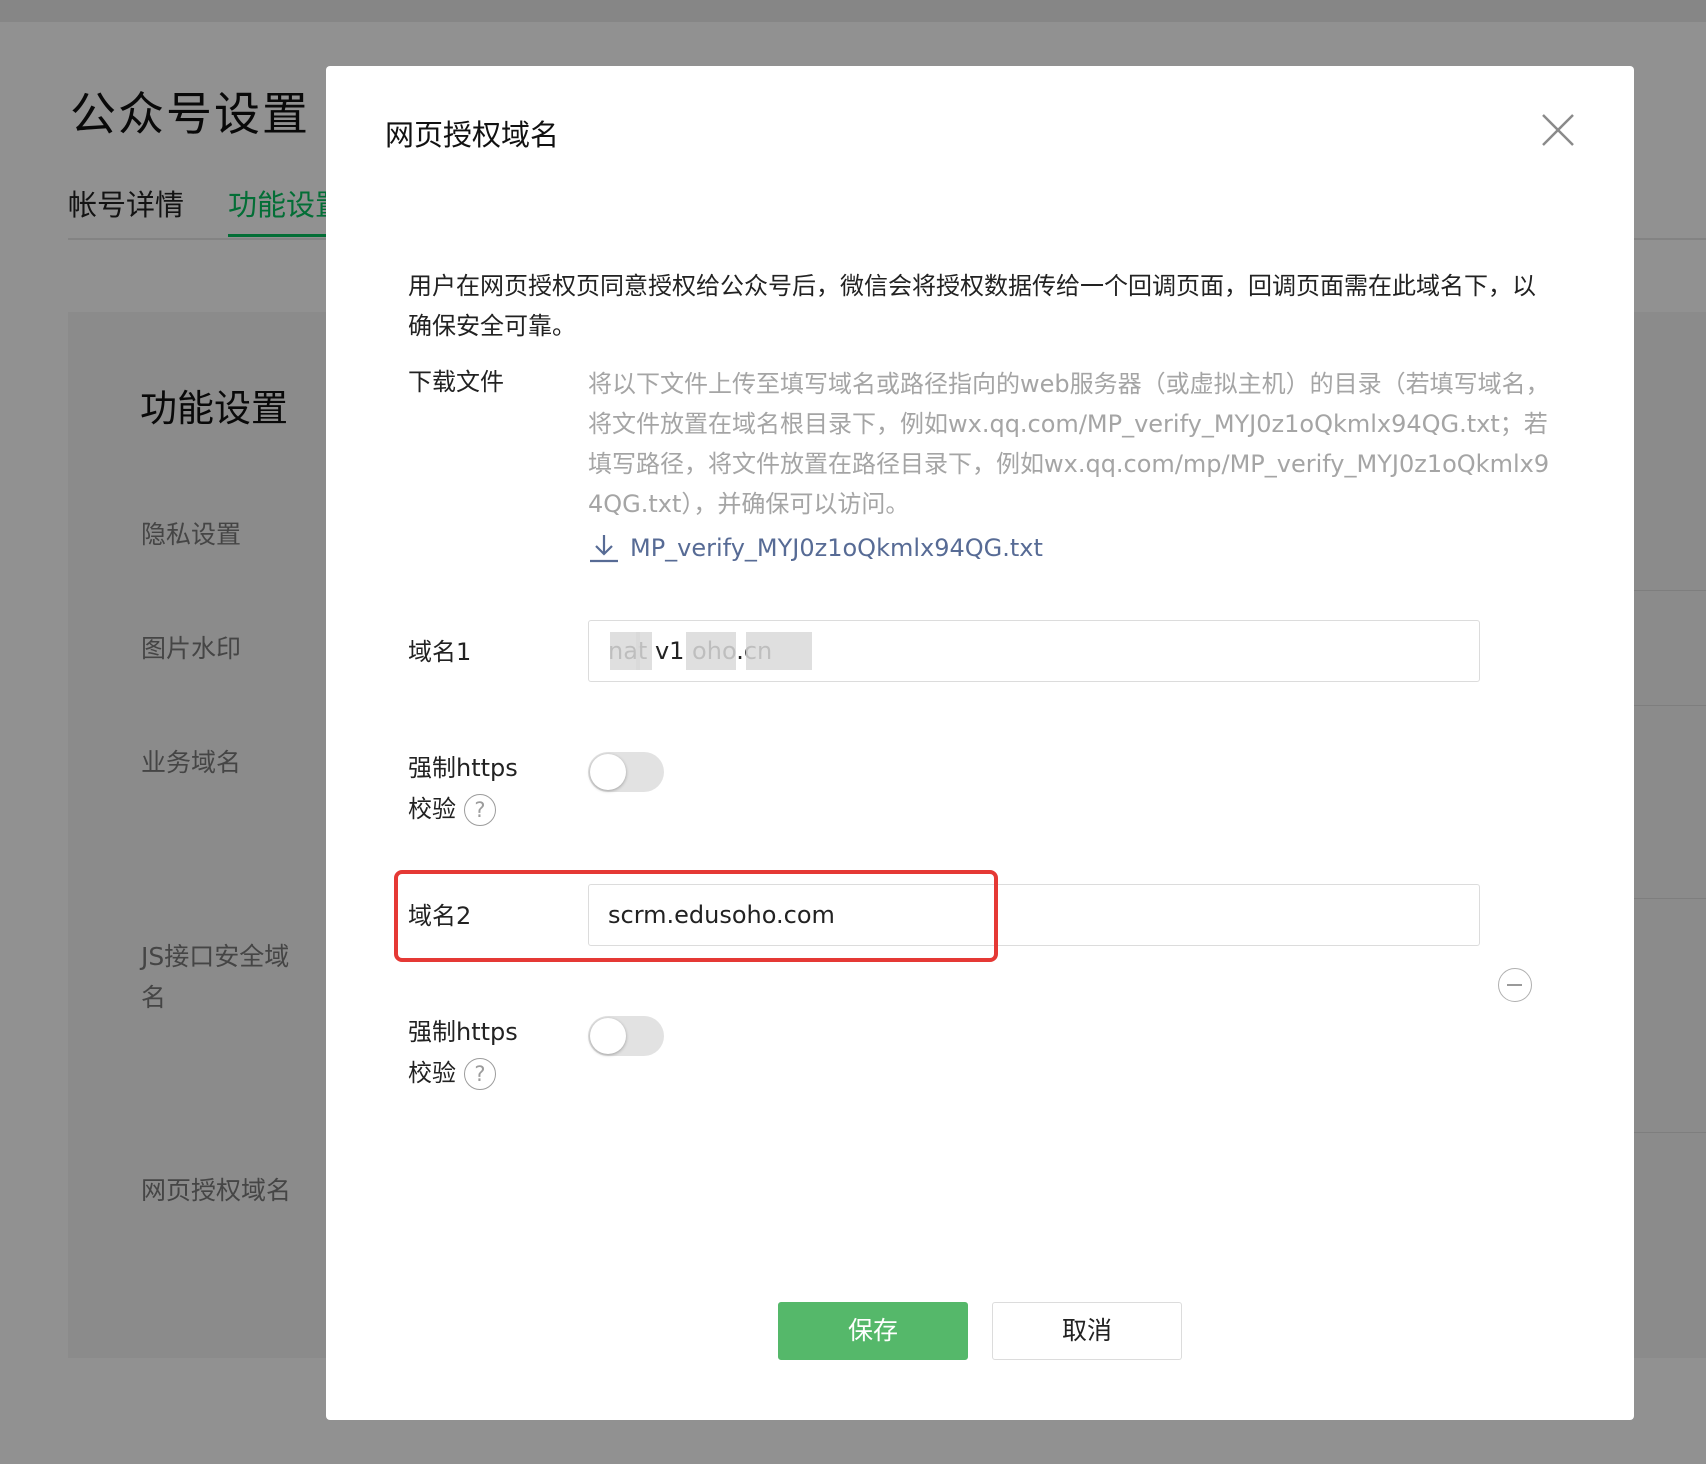  Describe the element at coordinates (440, 652) in the screenshot. I see `domain1-label: 域名1` at that location.